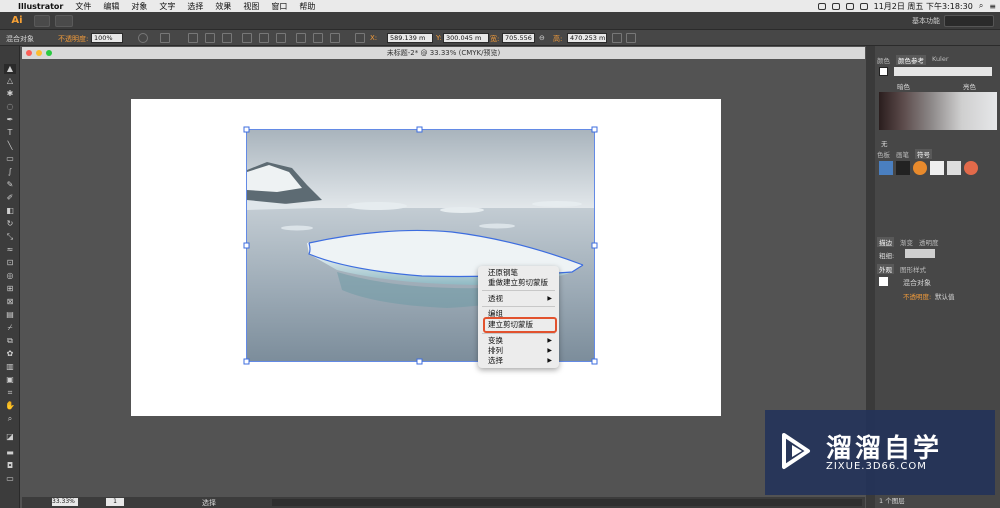 This screenshot has height=508, width=1000. Describe the element at coordinates (49, 53) in the screenshot. I see `zoom-window-icon` at that location.